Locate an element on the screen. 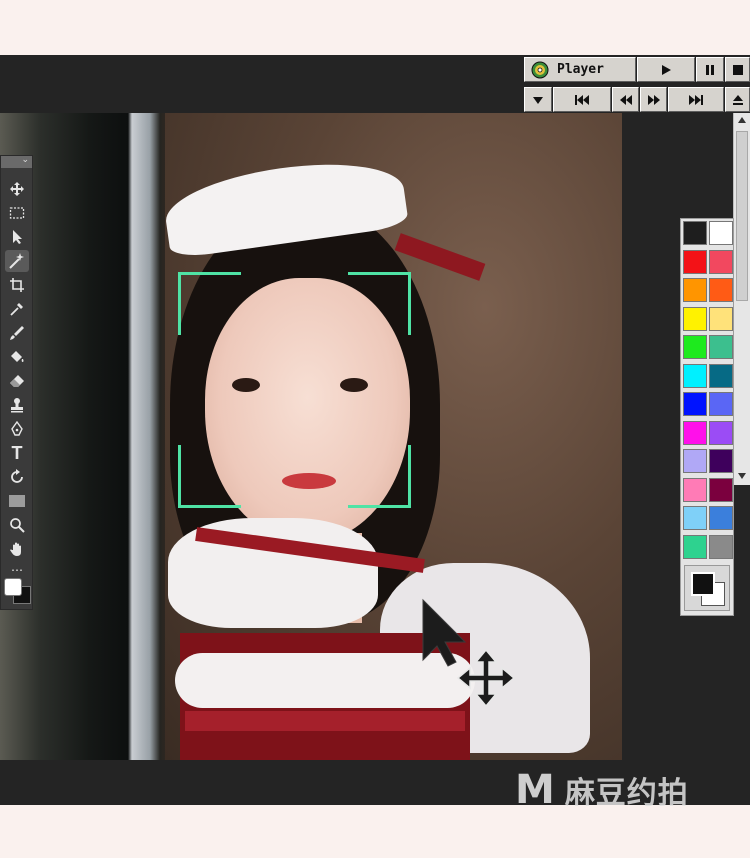 The width and height of the screenshot is (750, 858). dress-ribbon-trim is located at coordinates (325, 721).